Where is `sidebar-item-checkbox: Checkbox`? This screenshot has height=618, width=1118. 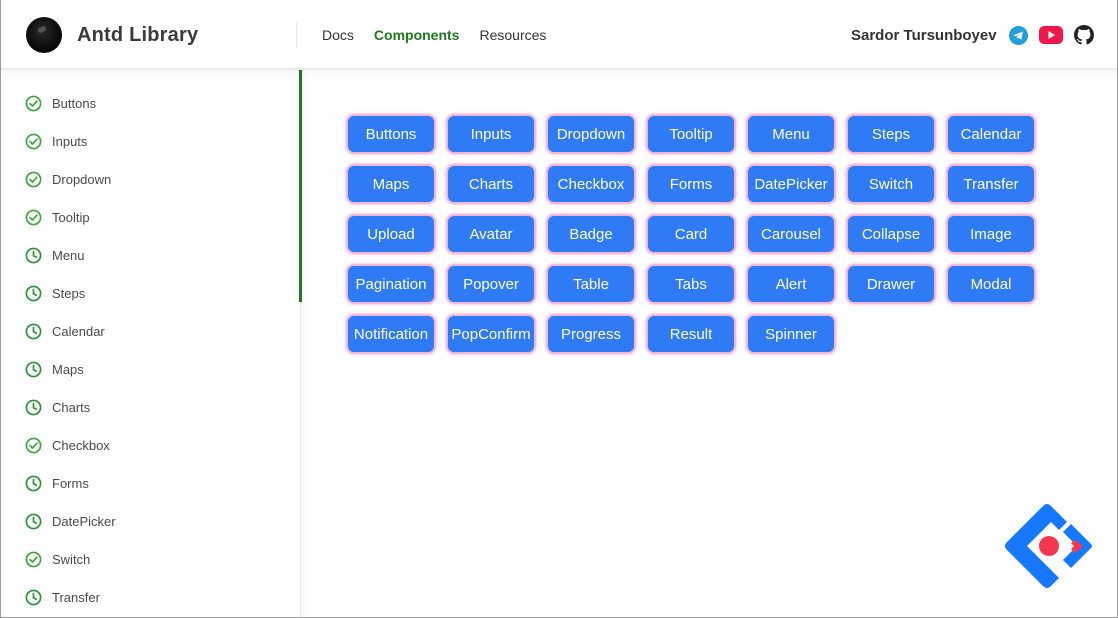 sidebar-item-checkbox: Checkbox is located at coordinates (67, 445).